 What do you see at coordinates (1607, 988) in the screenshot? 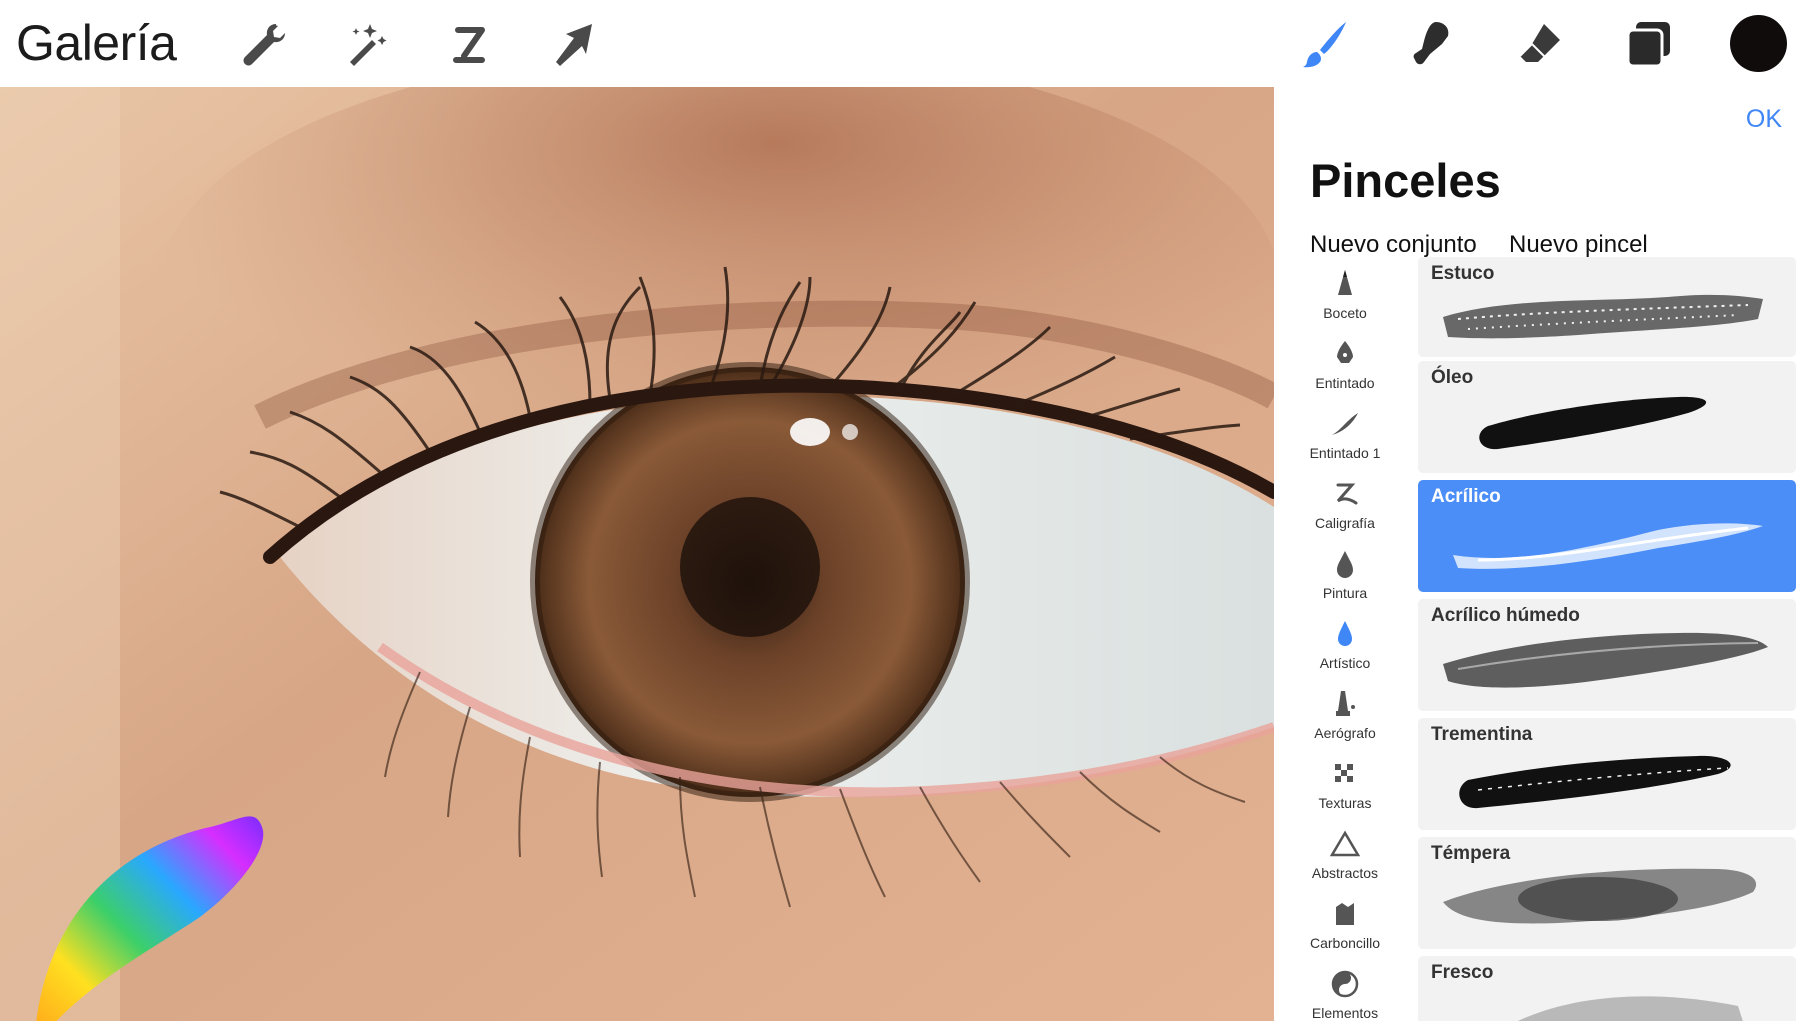
I see `brush-fresco: Fresco` at bounding box center [1607, 988].